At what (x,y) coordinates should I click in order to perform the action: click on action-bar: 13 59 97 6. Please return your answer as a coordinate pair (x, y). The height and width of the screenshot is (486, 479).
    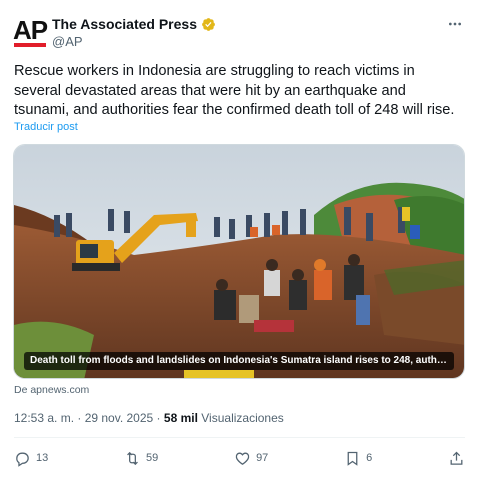
    Looking at the image, I should click on (239, 458).